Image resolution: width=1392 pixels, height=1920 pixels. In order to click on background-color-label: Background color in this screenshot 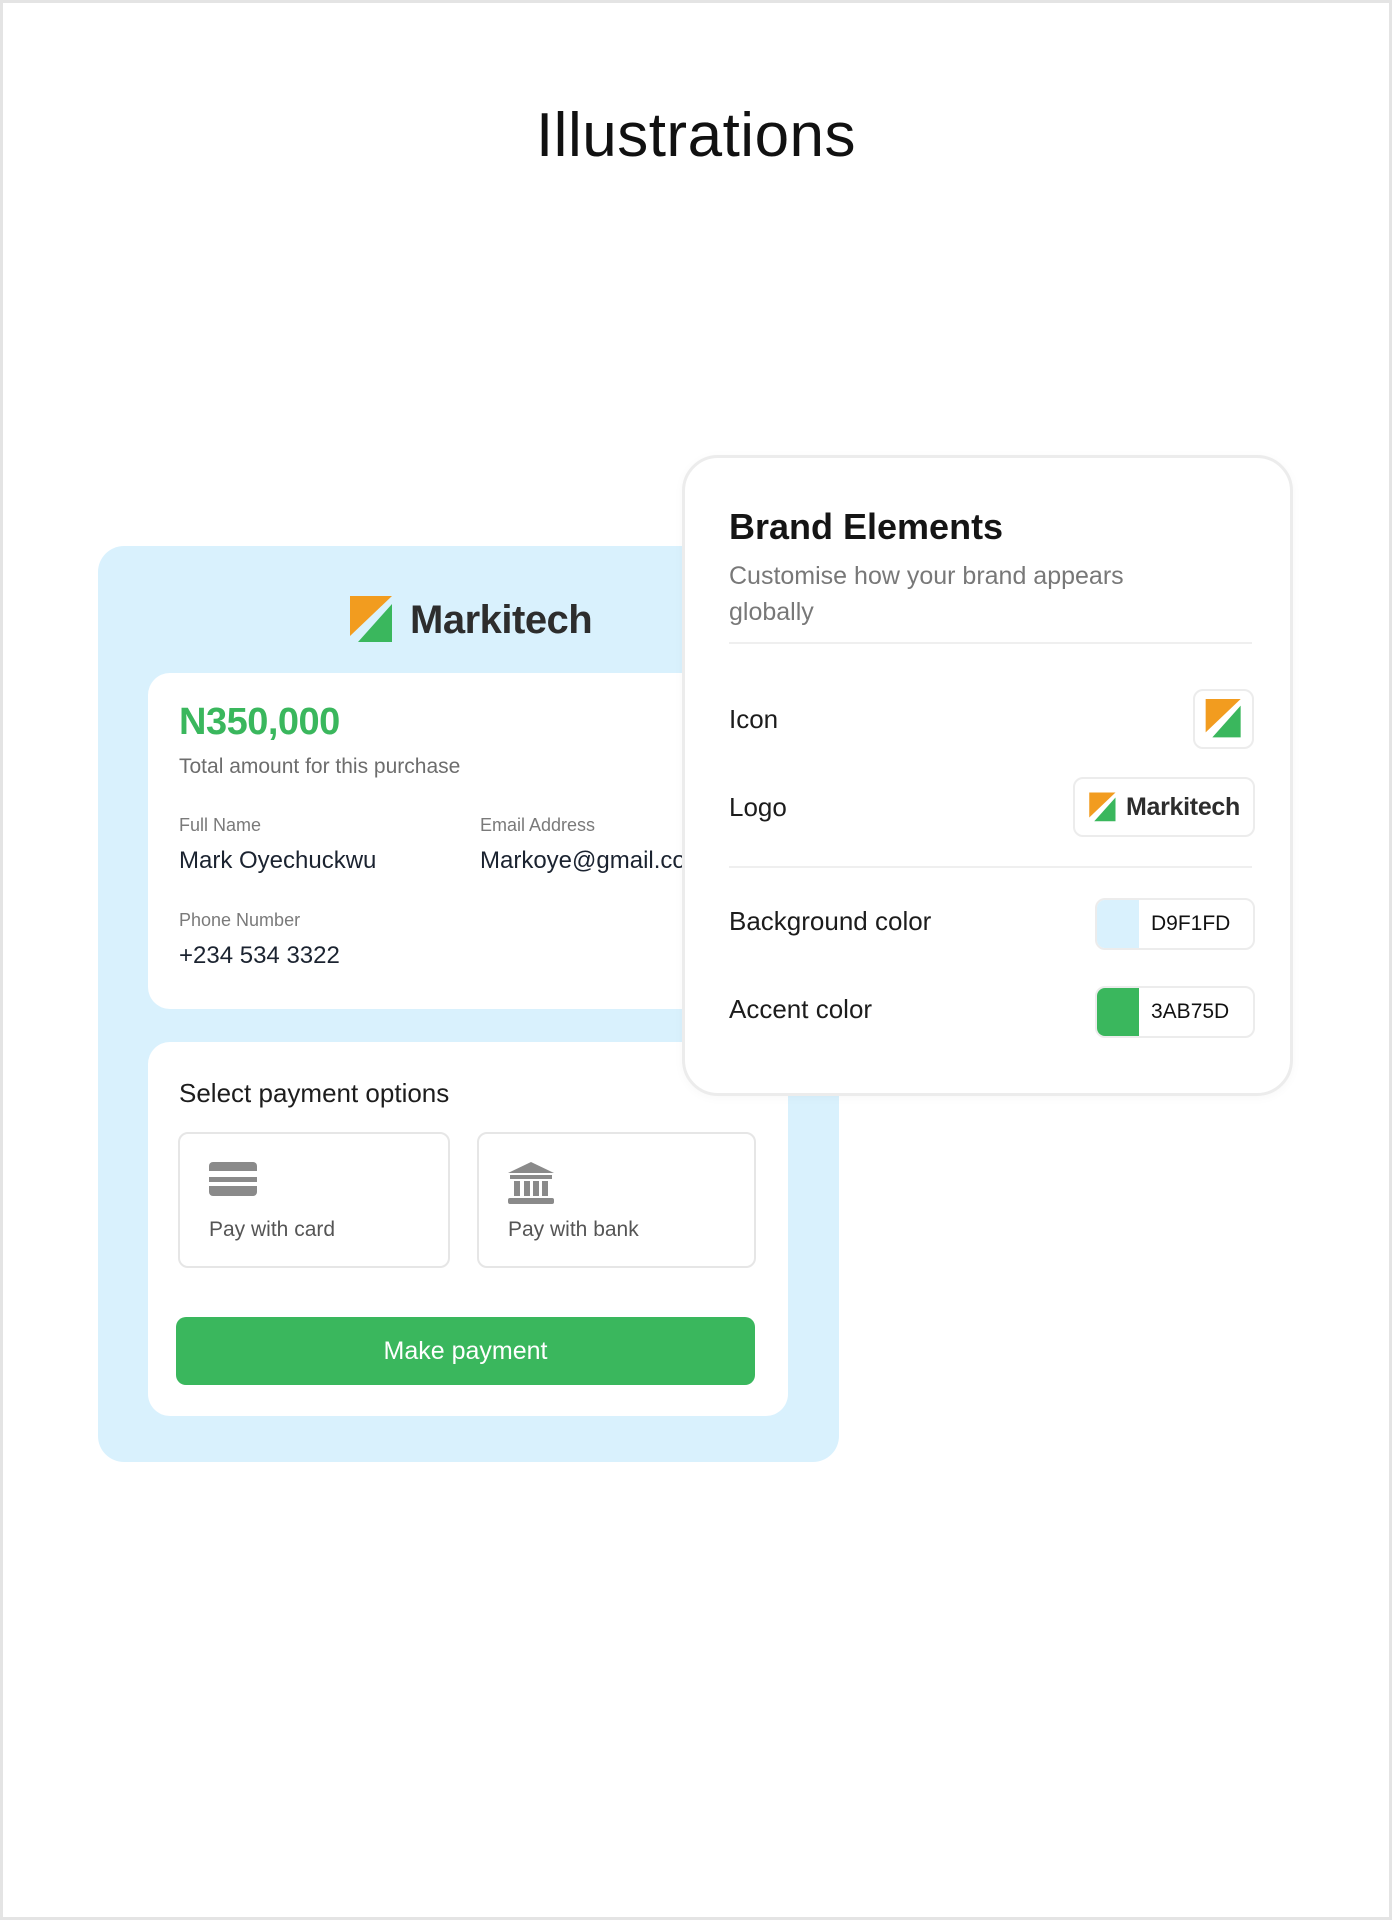, I will do `click(830, 921)`.